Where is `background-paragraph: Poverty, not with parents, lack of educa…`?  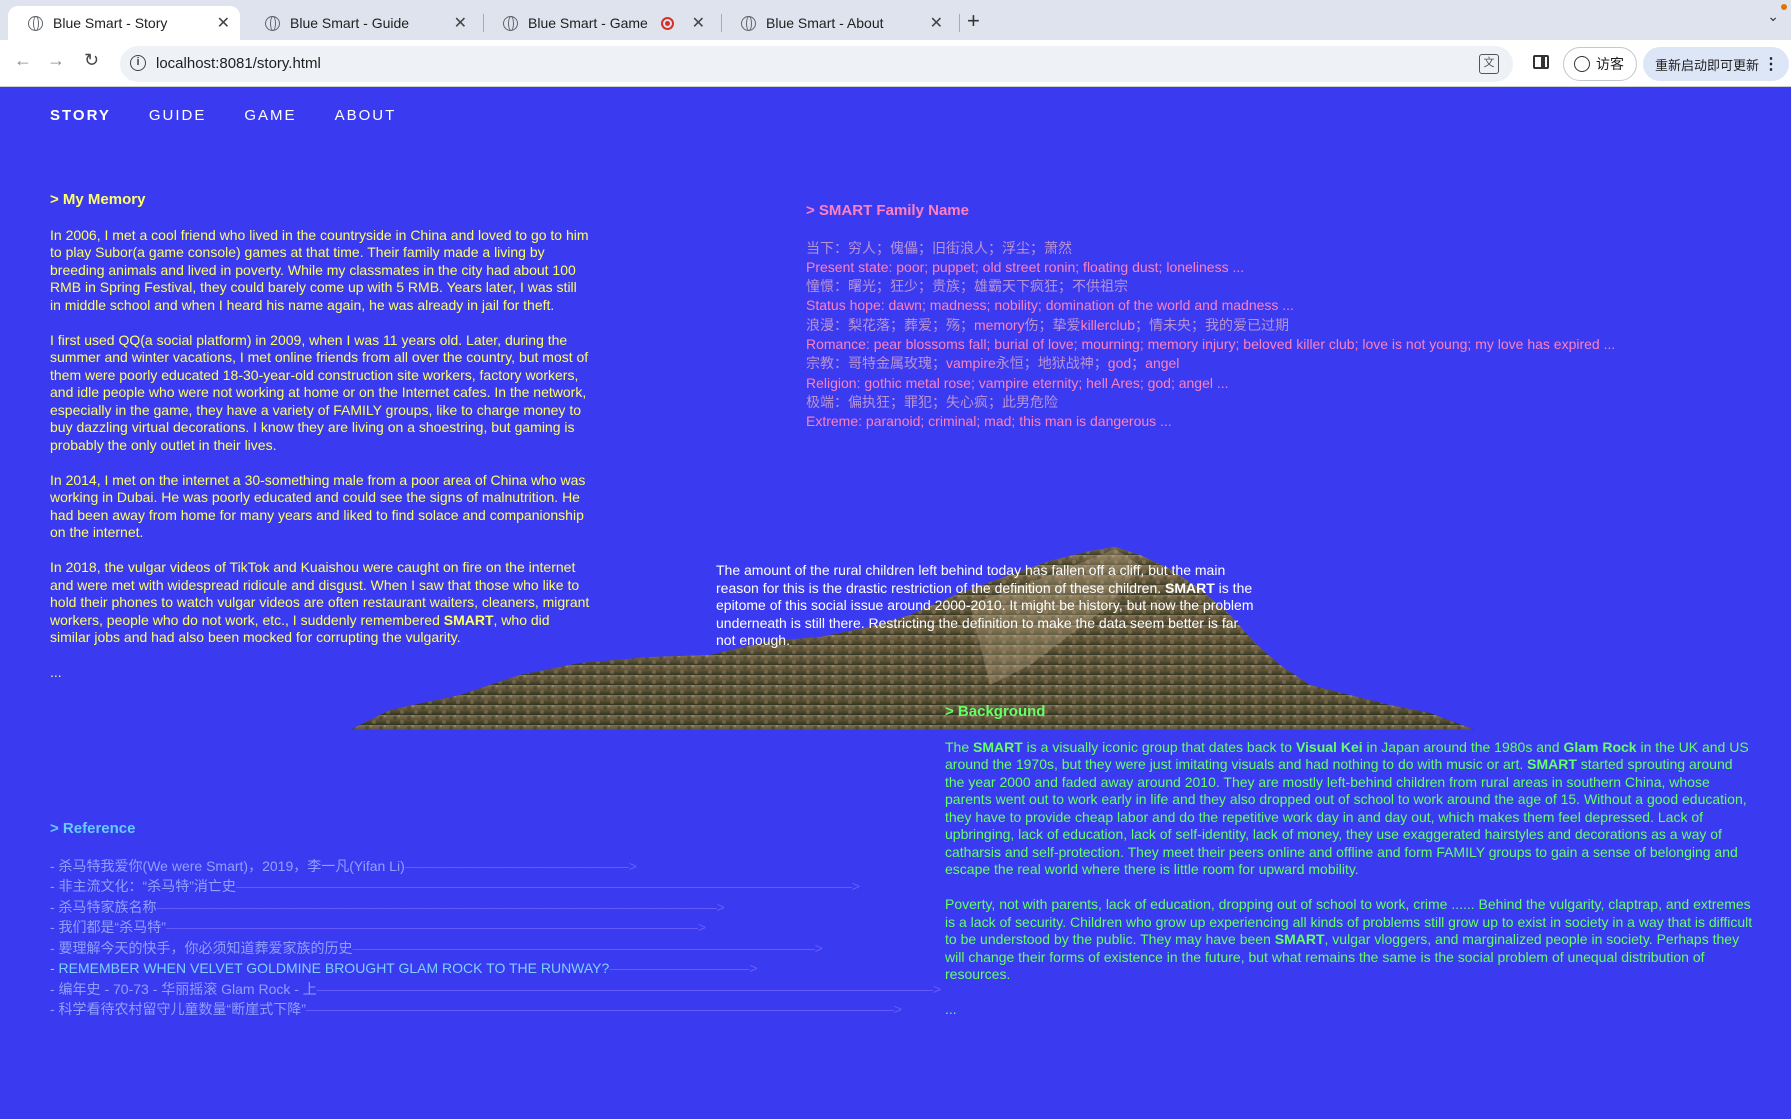 background-paragraph: Poverty, not with parents, lack of educa… is located at coordinates (1350, 940).